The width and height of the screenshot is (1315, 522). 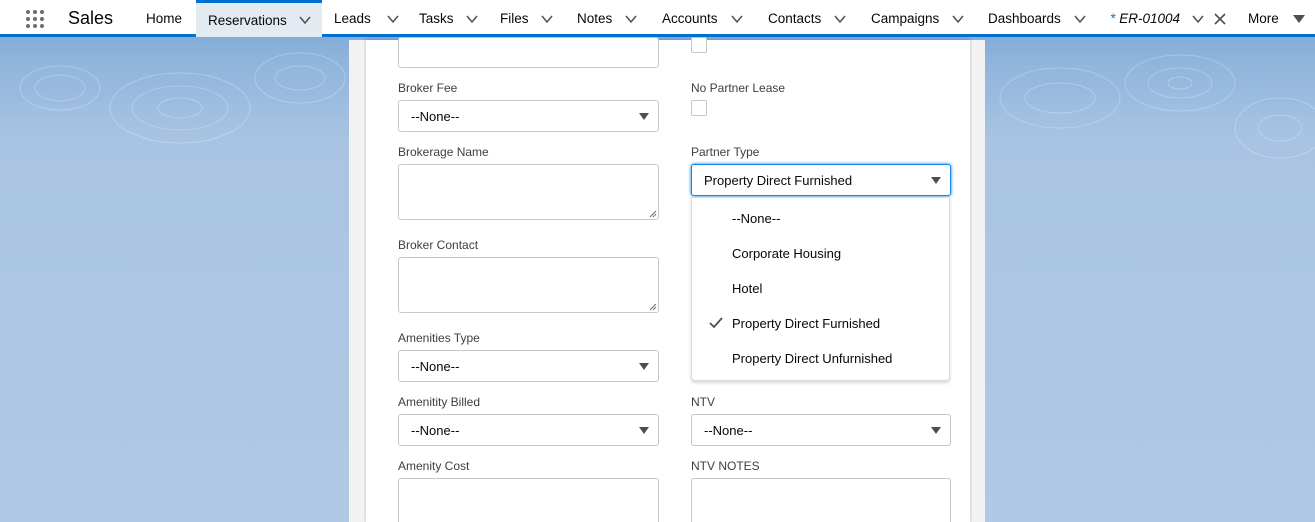 I want to click on broker-fee-label: Broker Fee, so click(x=428, y=88).